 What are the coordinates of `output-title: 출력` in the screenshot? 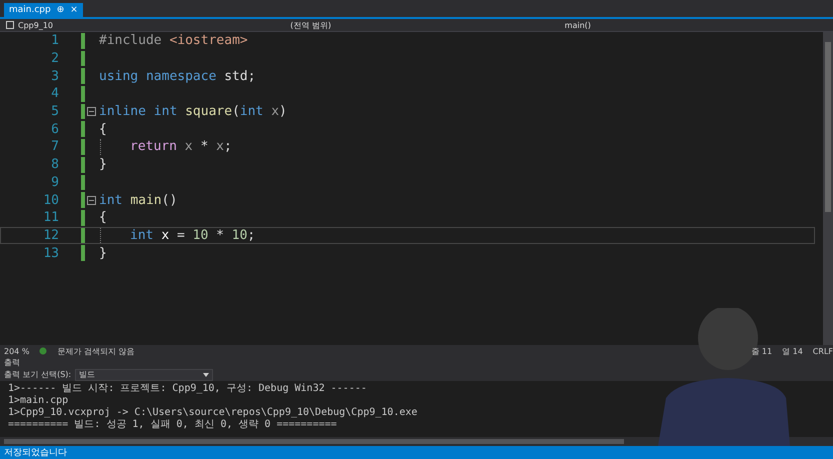 It's located at (12, 362).